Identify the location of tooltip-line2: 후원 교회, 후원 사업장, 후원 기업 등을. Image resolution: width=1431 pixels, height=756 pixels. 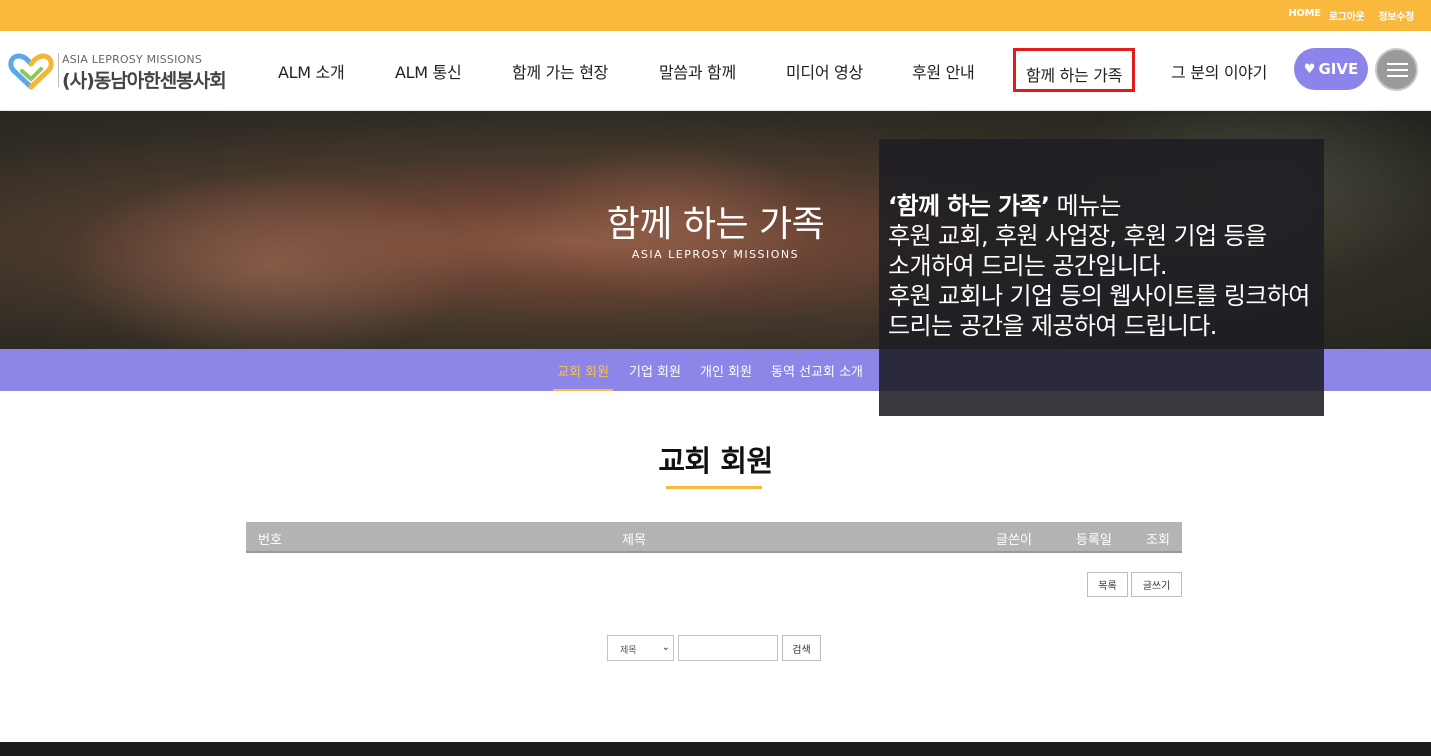
(1077, 236).